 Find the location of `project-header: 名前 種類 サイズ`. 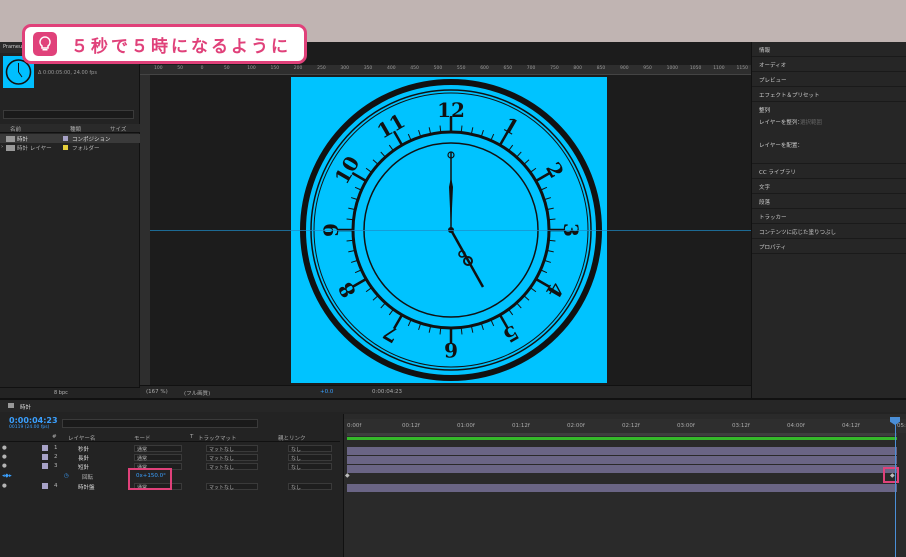

project-header: 名前 種類 サイズ is located at coordinates (70, 128).